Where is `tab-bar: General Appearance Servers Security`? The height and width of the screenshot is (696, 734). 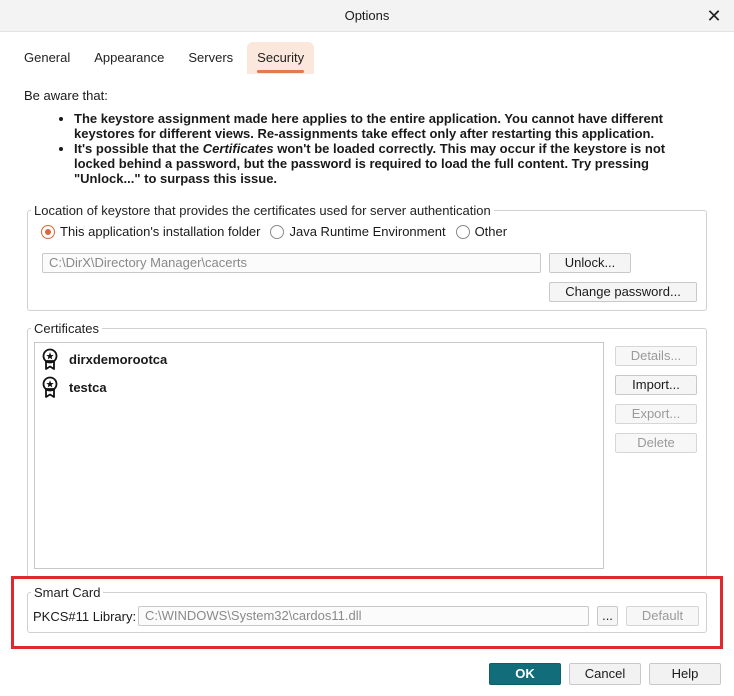
tab-bar: General Appearance Servers Security is located at coordinates (166, 58).